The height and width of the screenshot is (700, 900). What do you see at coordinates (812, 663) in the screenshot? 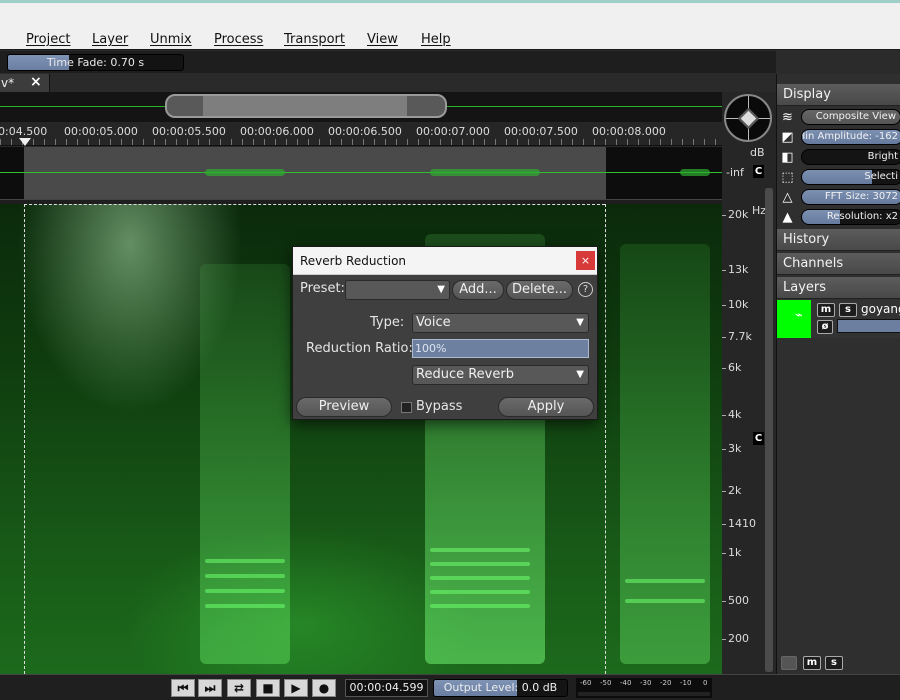
I see `bottom-mute-button: m` at bounding box center [812, 663].